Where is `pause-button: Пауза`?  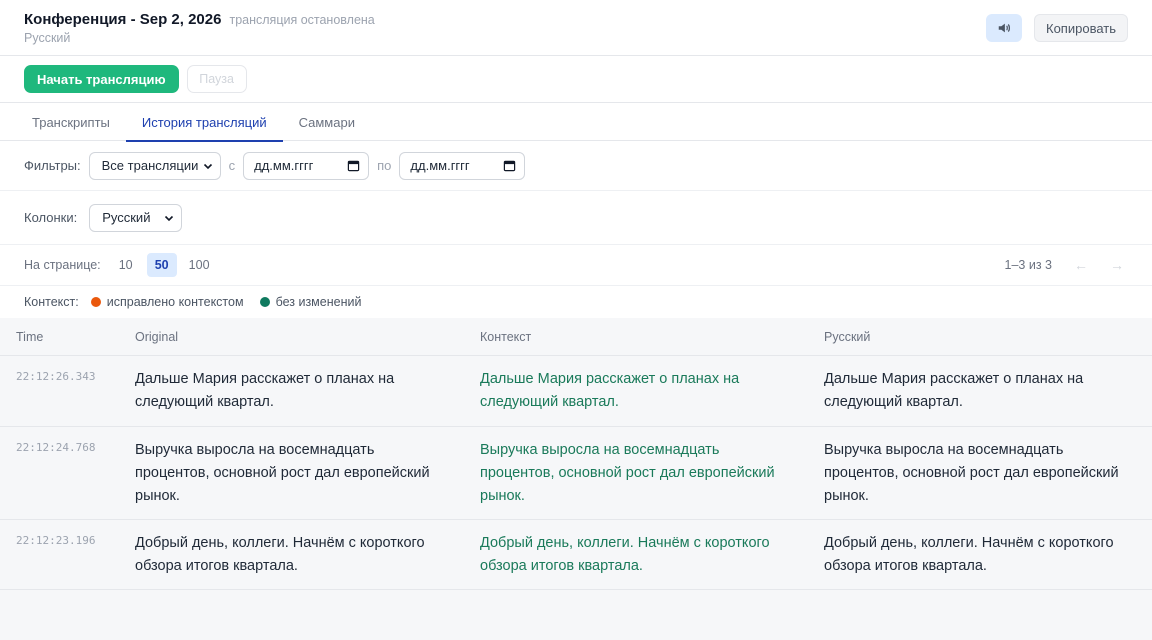 pause-button: Пауза is located at coordinates (216, 79).